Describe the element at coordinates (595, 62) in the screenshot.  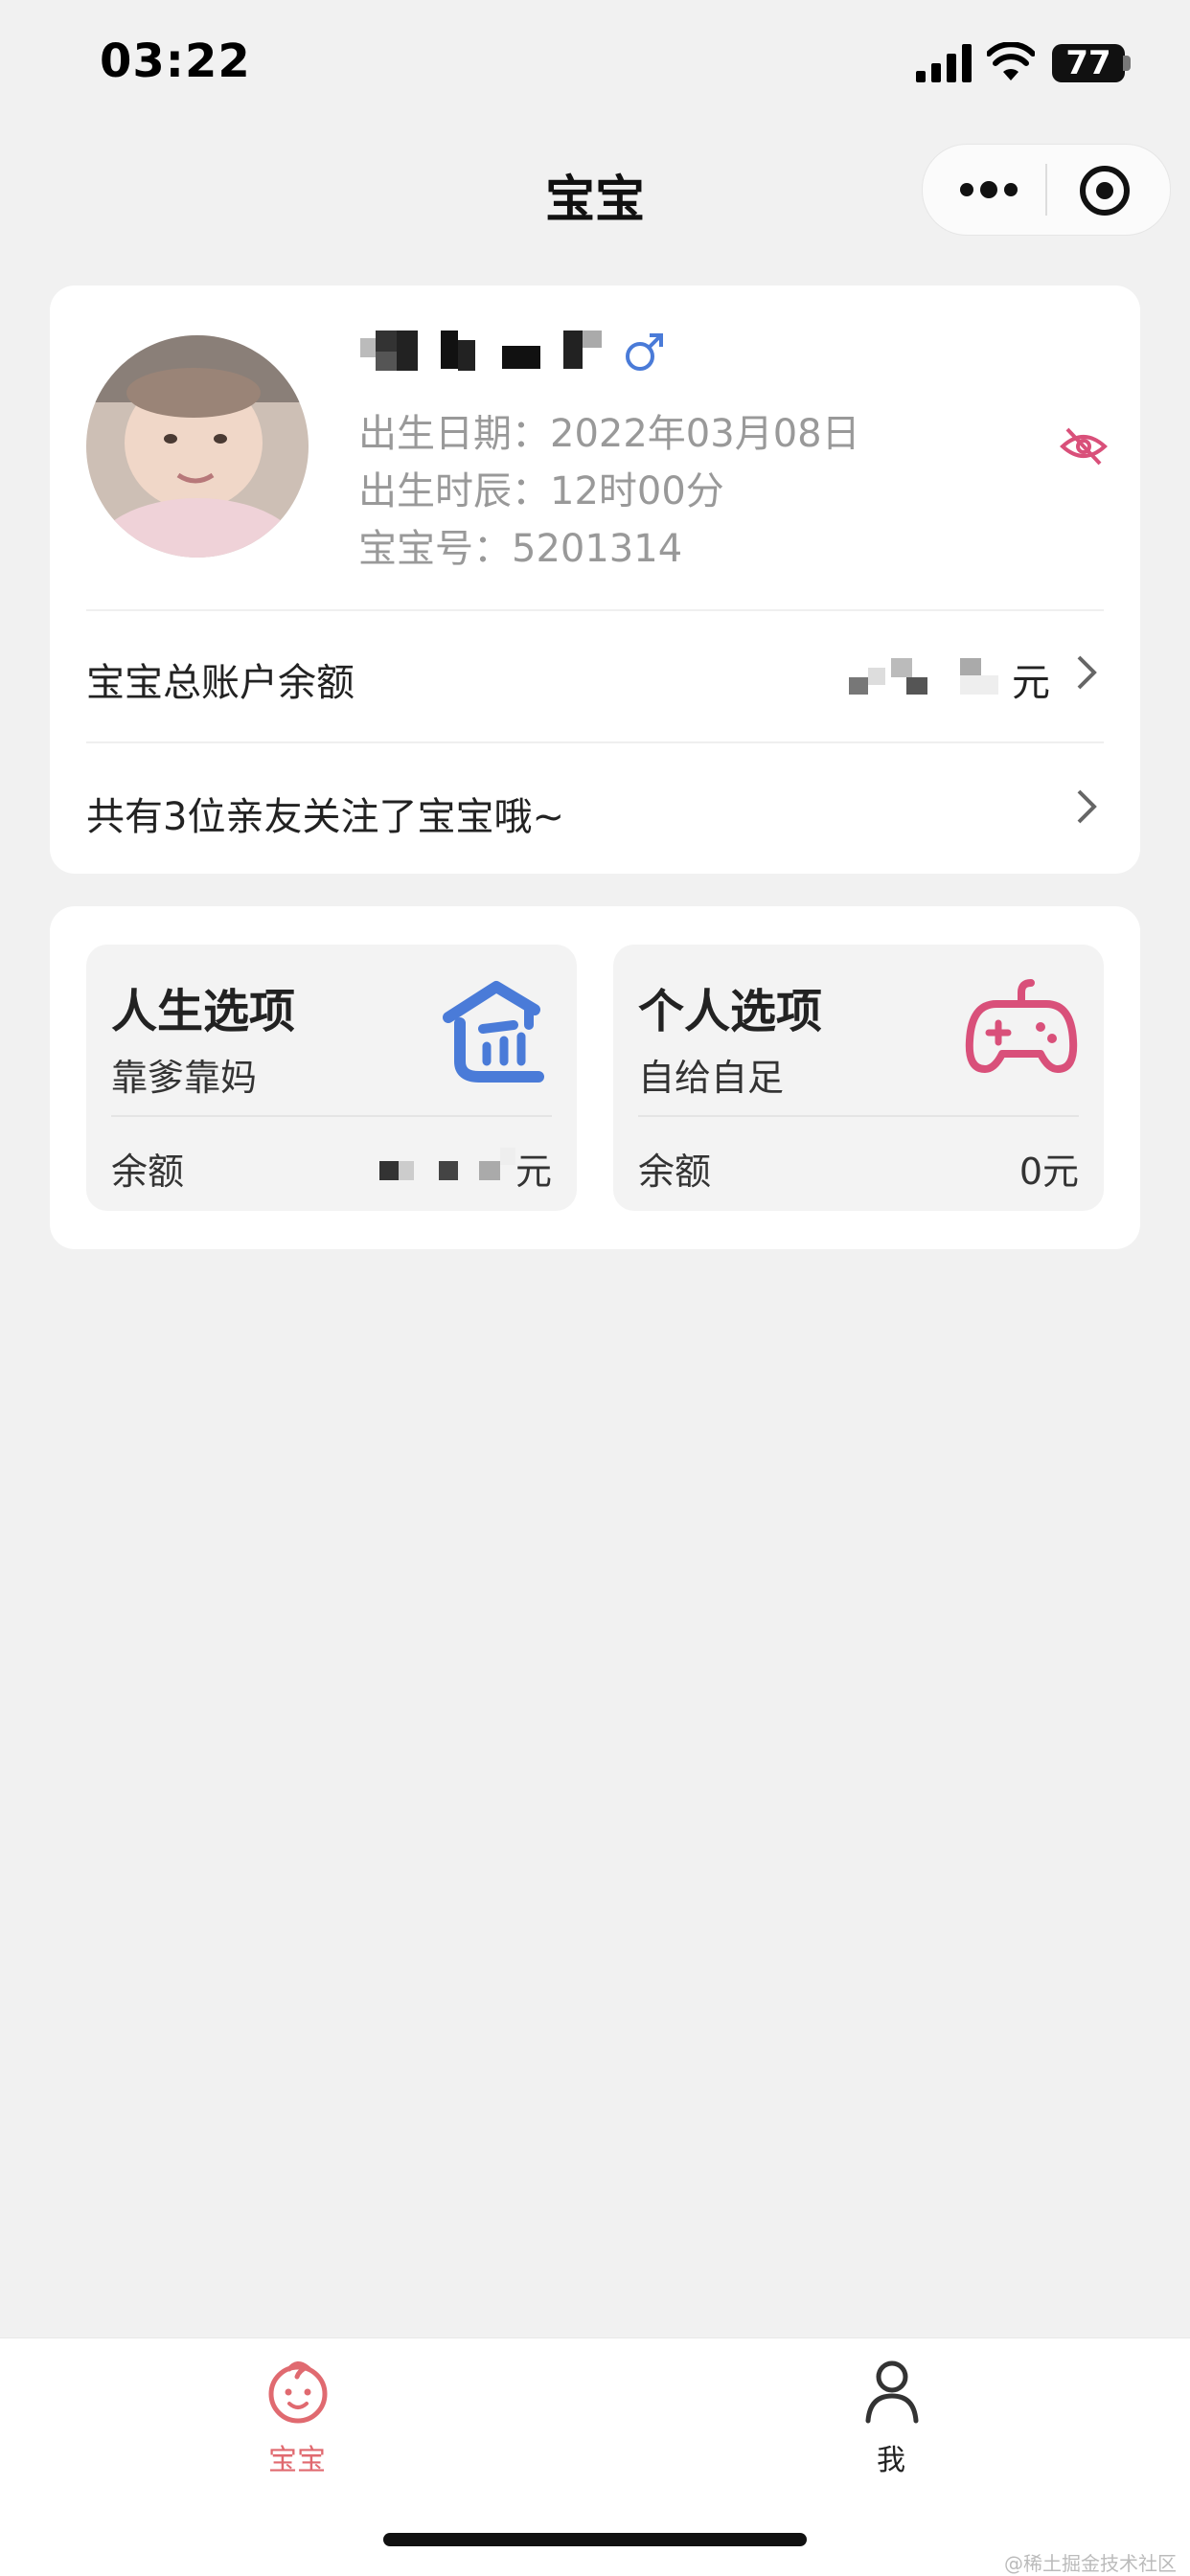
I see `status-bar: 03:22 77` at that location.